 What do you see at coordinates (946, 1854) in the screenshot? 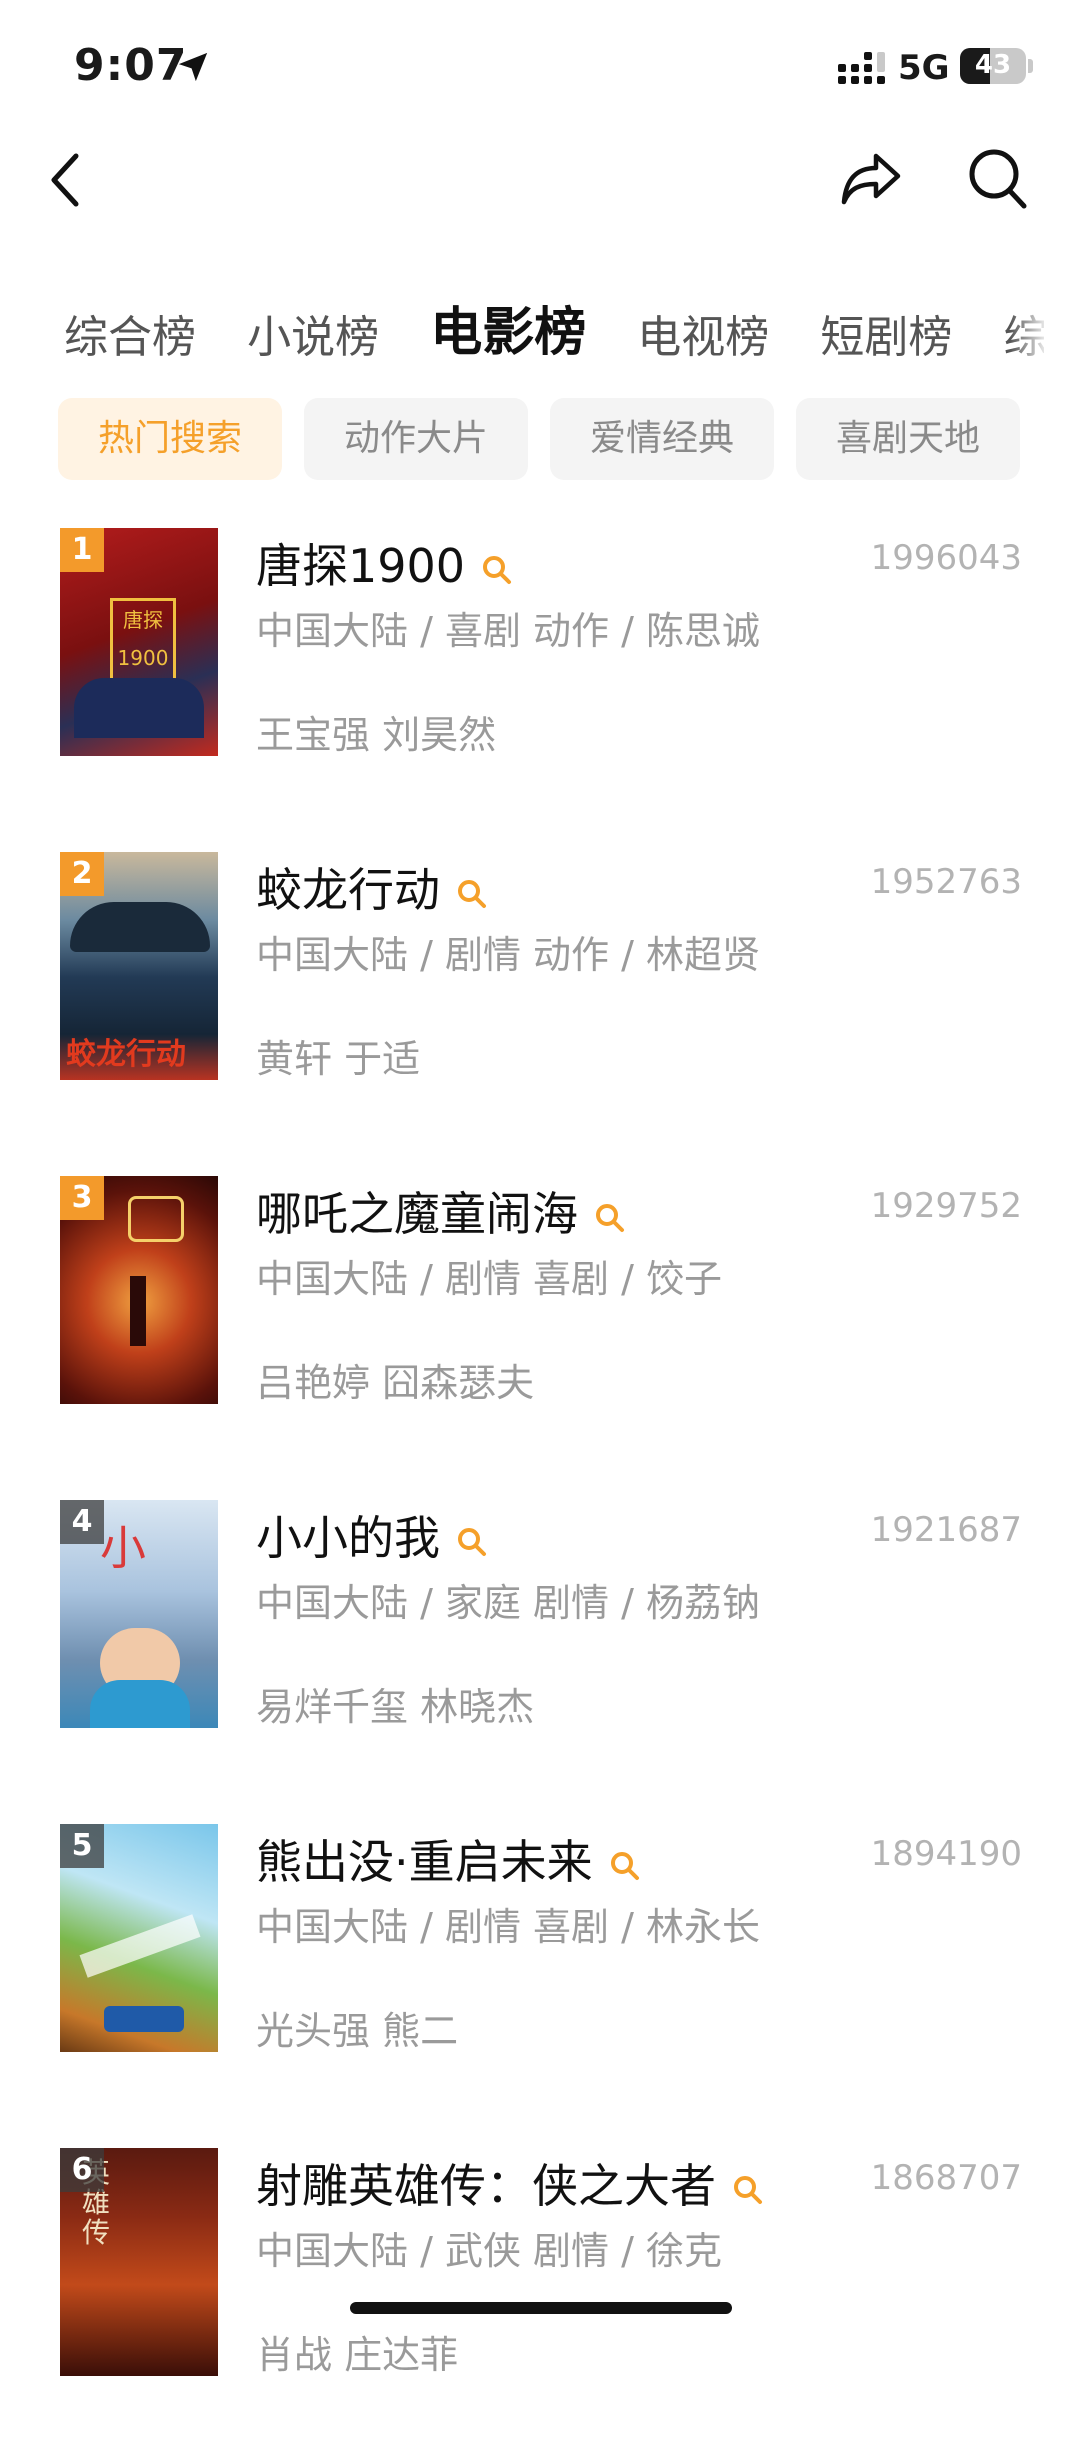
I see `search-count: 1894190` at bounding box center [946, 1854].